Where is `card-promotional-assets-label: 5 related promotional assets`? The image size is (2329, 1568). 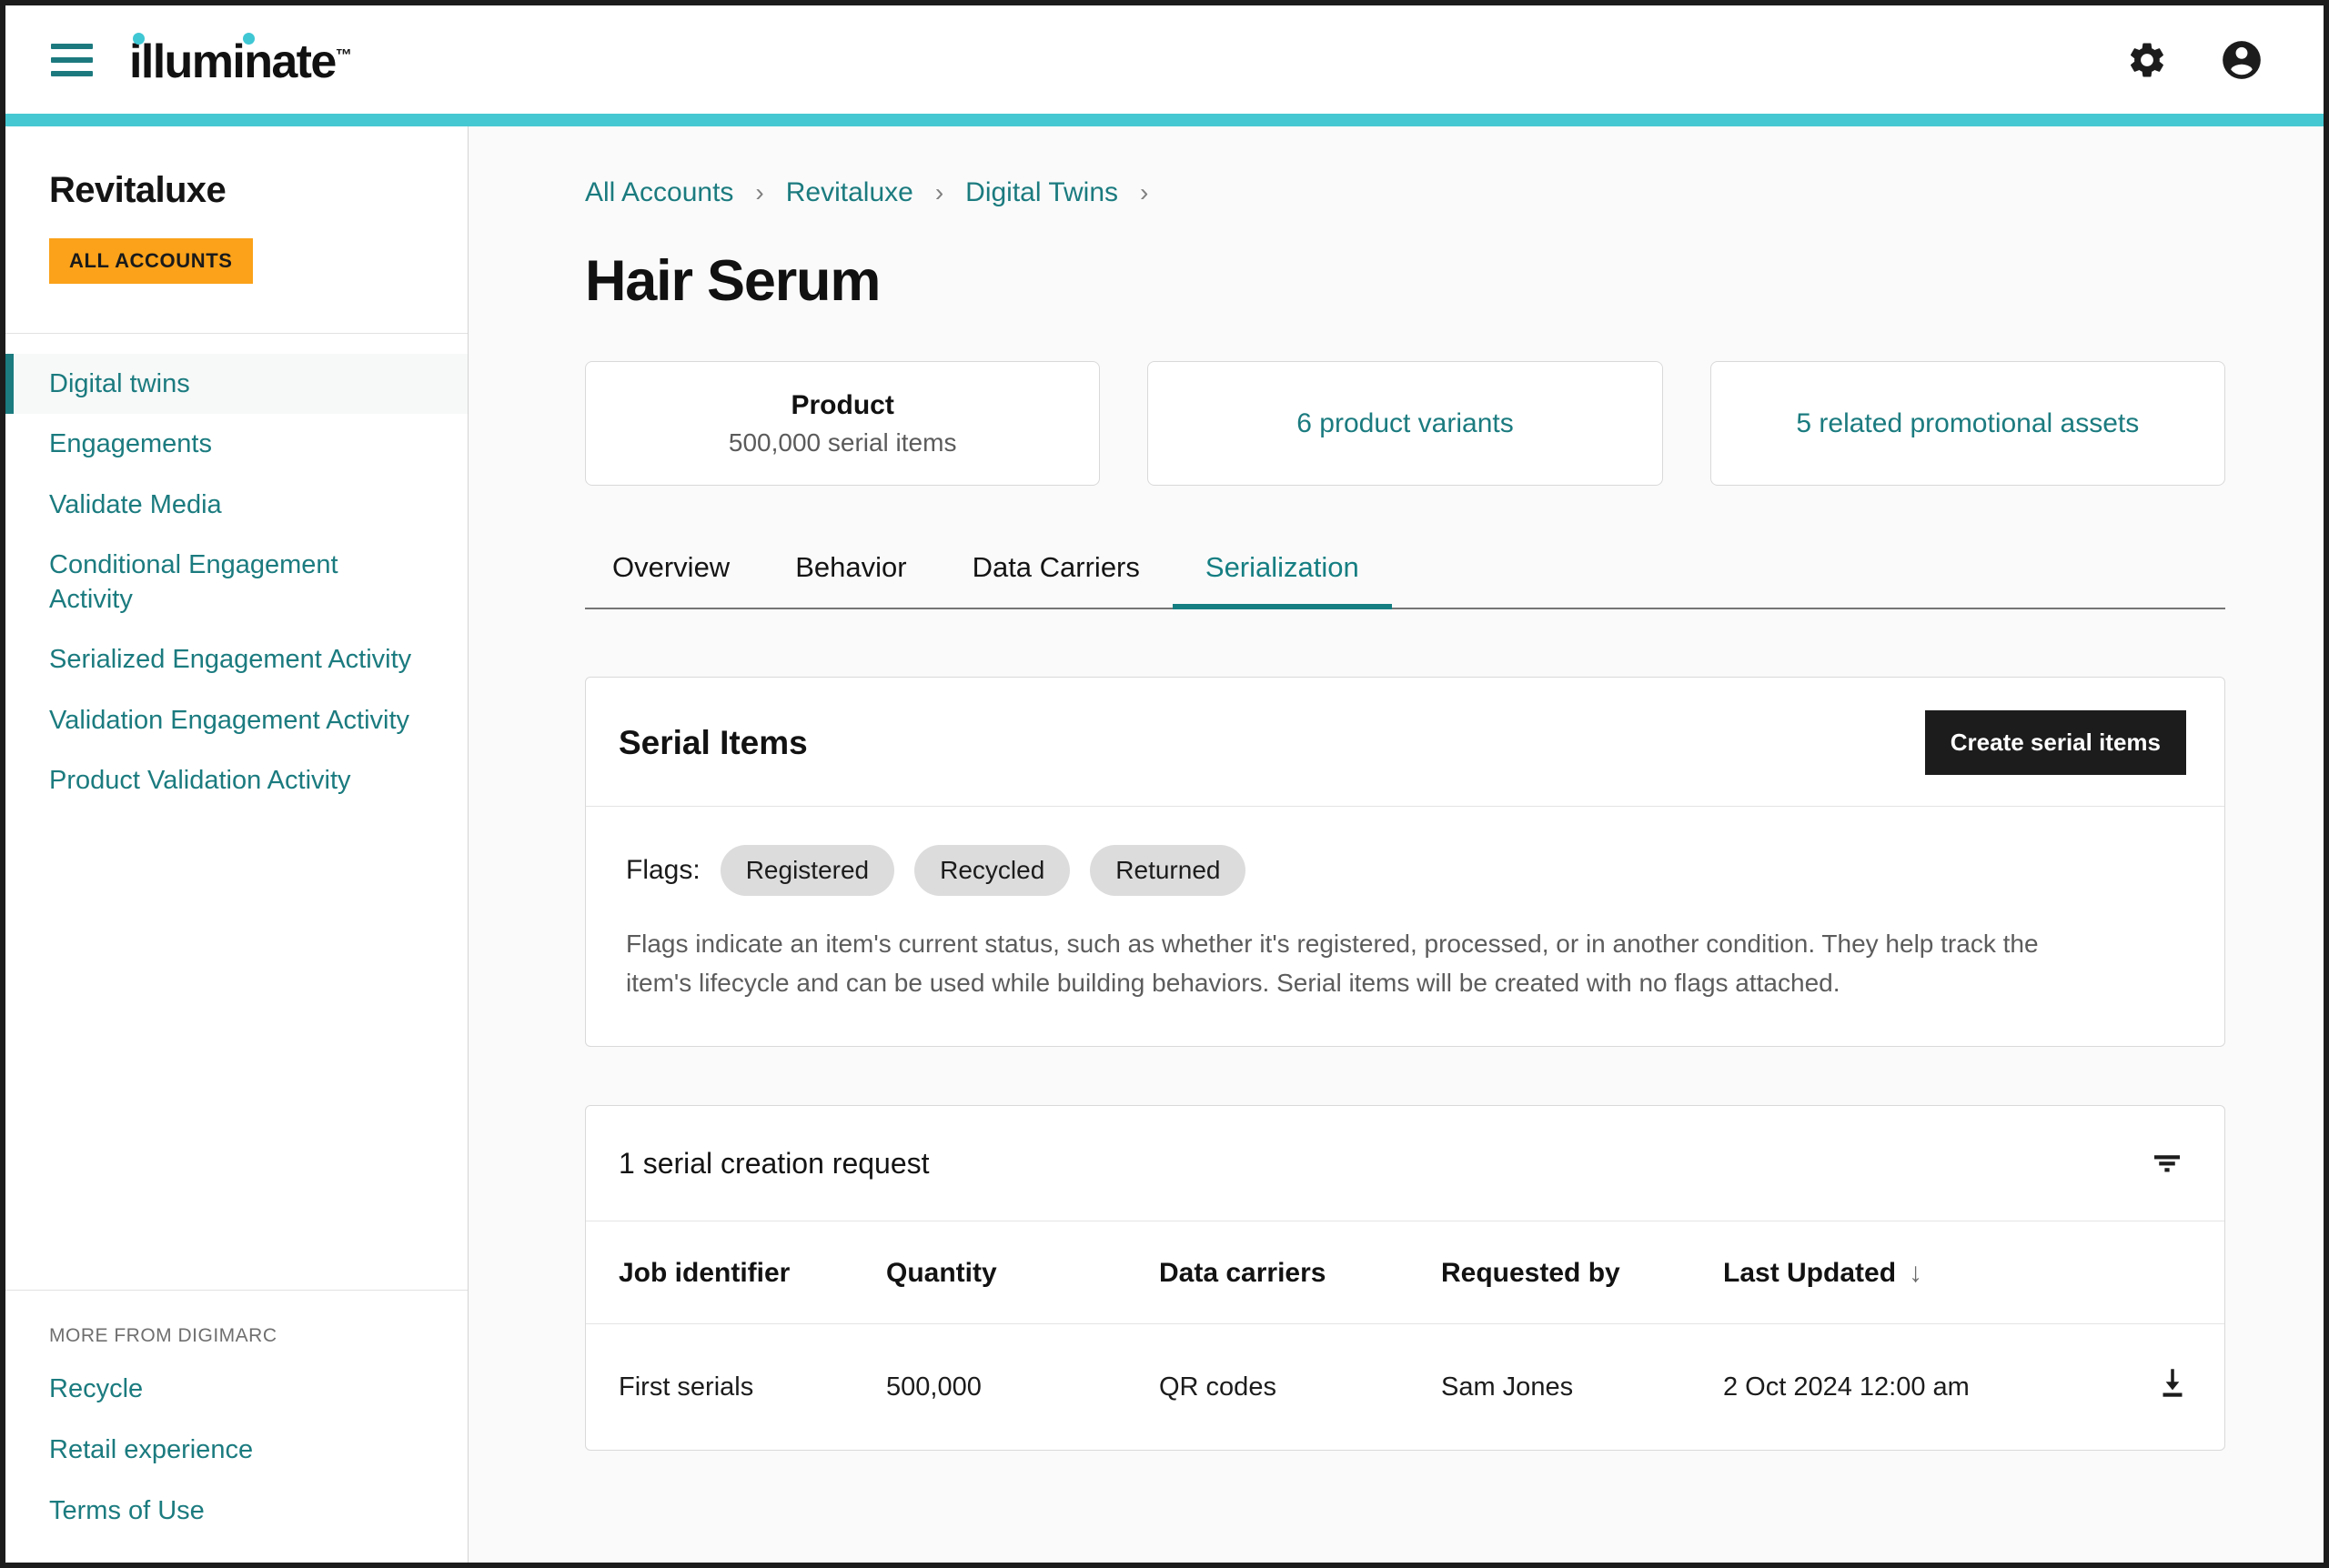 card-promotional-assets-label: 5 related promotional assets is located at coordinates (1968, 422).